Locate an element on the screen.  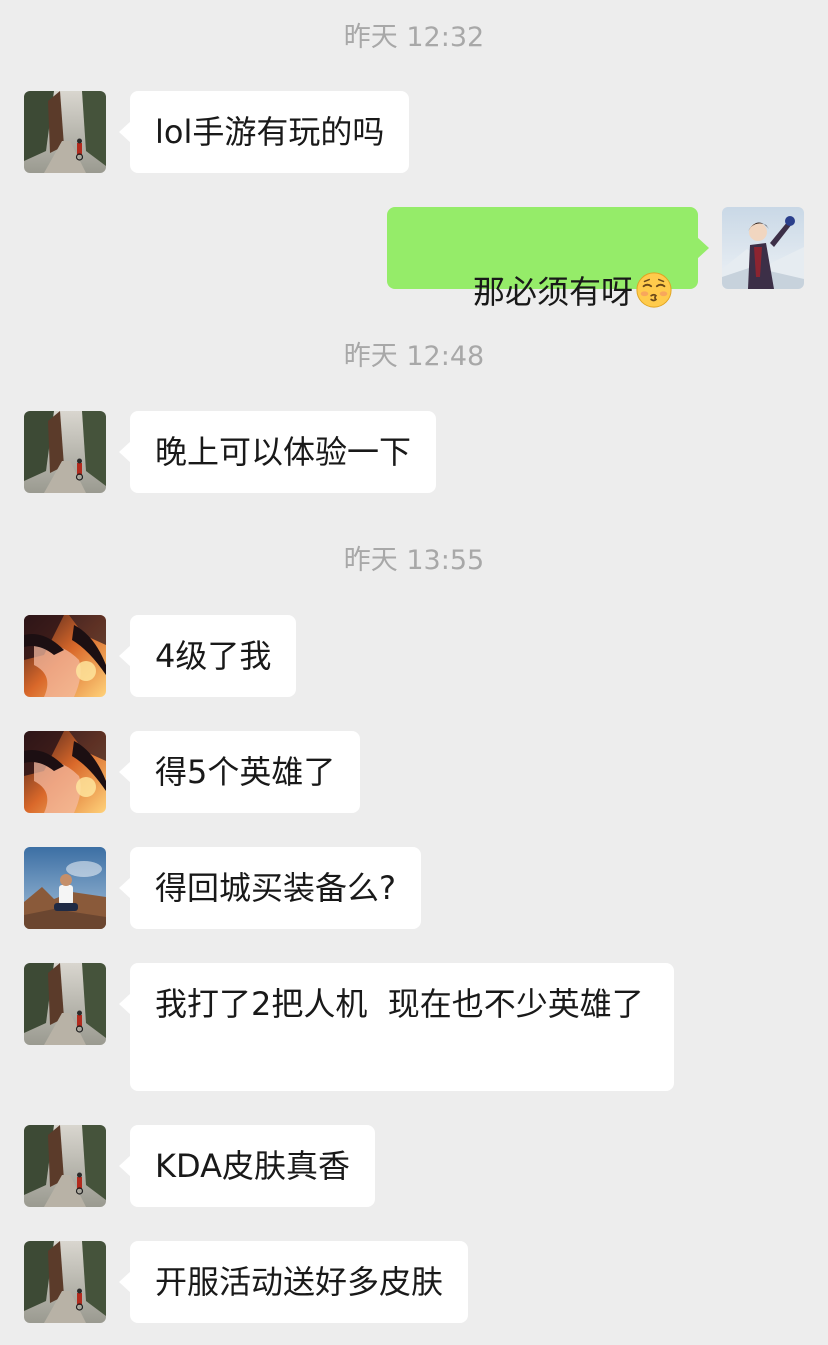
message-bubble: 得回城买装备么? is located at coordinates (270, 888).